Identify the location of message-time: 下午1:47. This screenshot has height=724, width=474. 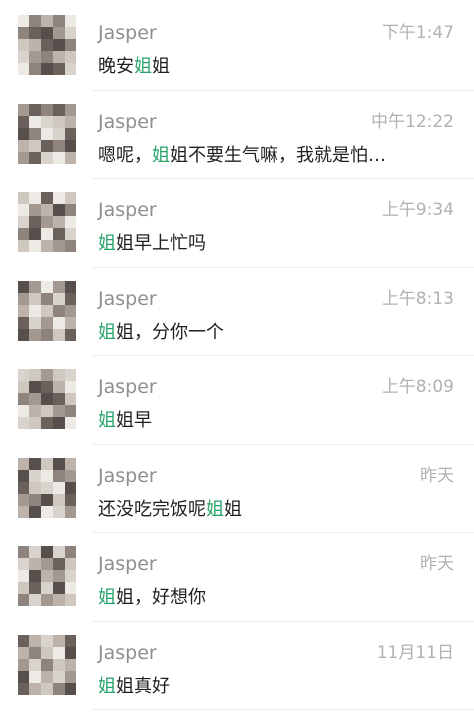
(417, 33).